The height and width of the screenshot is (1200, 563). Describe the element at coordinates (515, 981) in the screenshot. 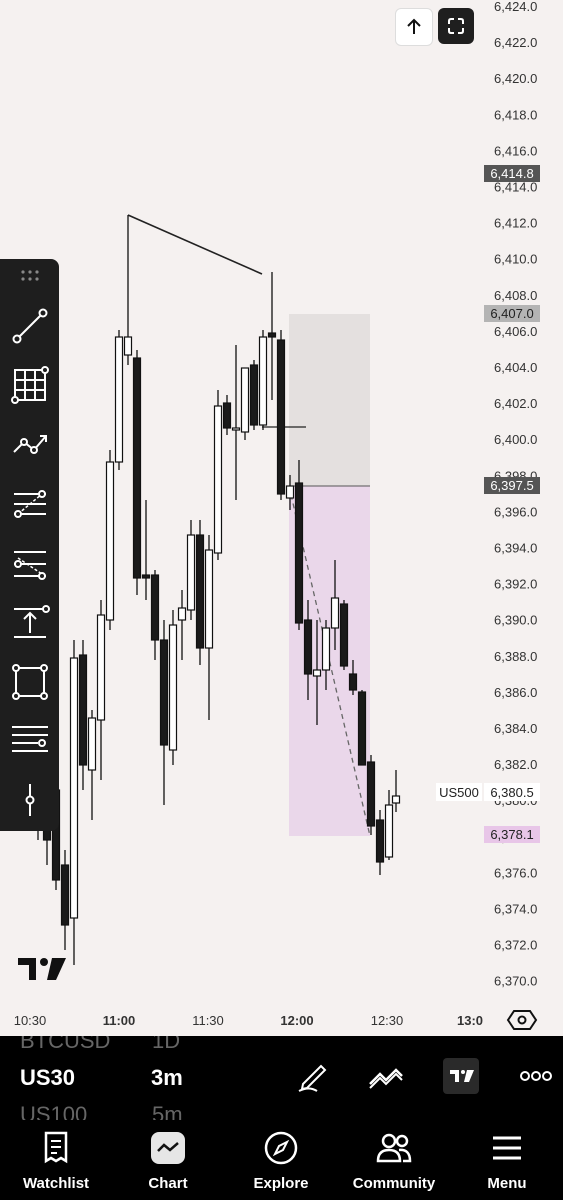

I see `price-axis-label: 6,370.0` at that location.